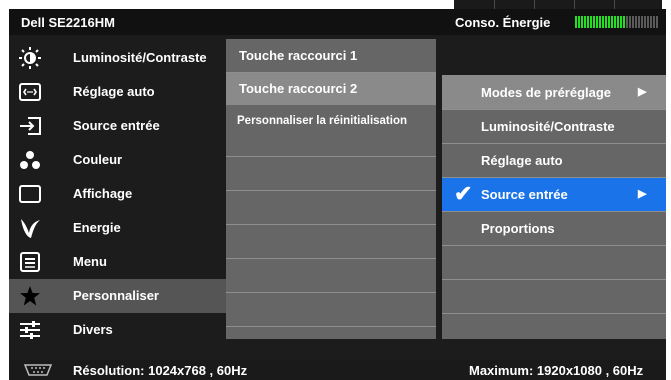 The image size is (671, 380). Describe the element at coordinates (298, 55) in the screenshot. I see `submenu-item-label: Touche raccourci 1` at that location.